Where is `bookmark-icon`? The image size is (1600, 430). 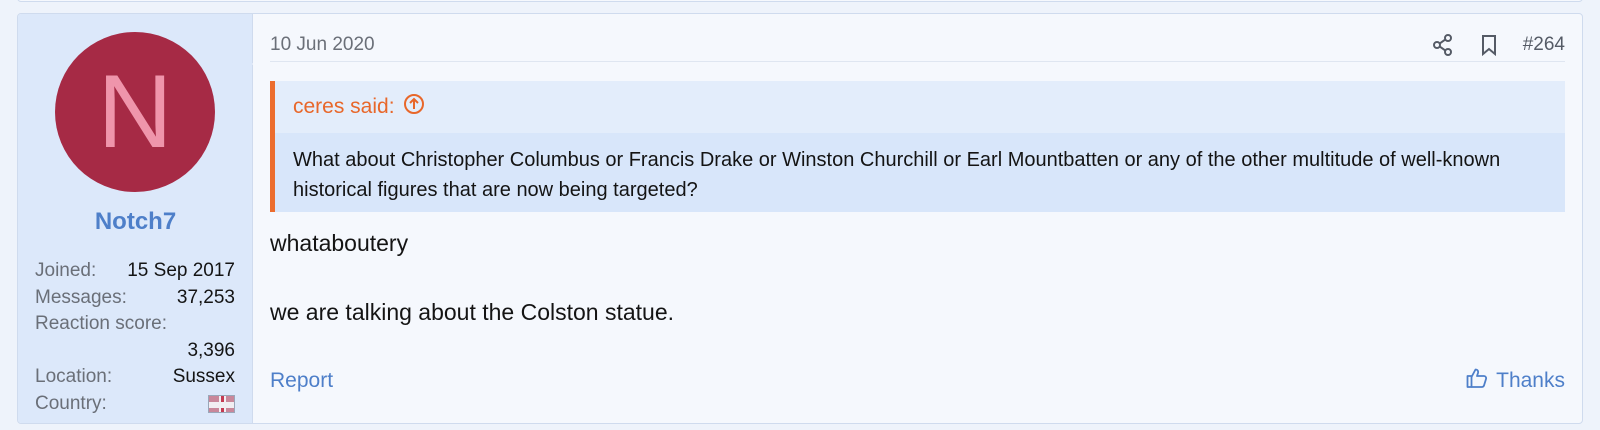 bookmark-icon is located at coordinates (1489, 45).